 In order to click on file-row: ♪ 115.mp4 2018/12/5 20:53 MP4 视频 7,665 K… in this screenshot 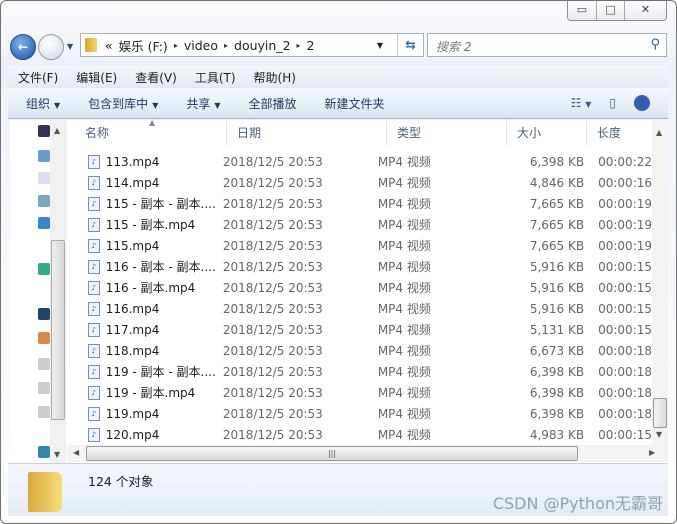, I will do `click(359, 245)`.